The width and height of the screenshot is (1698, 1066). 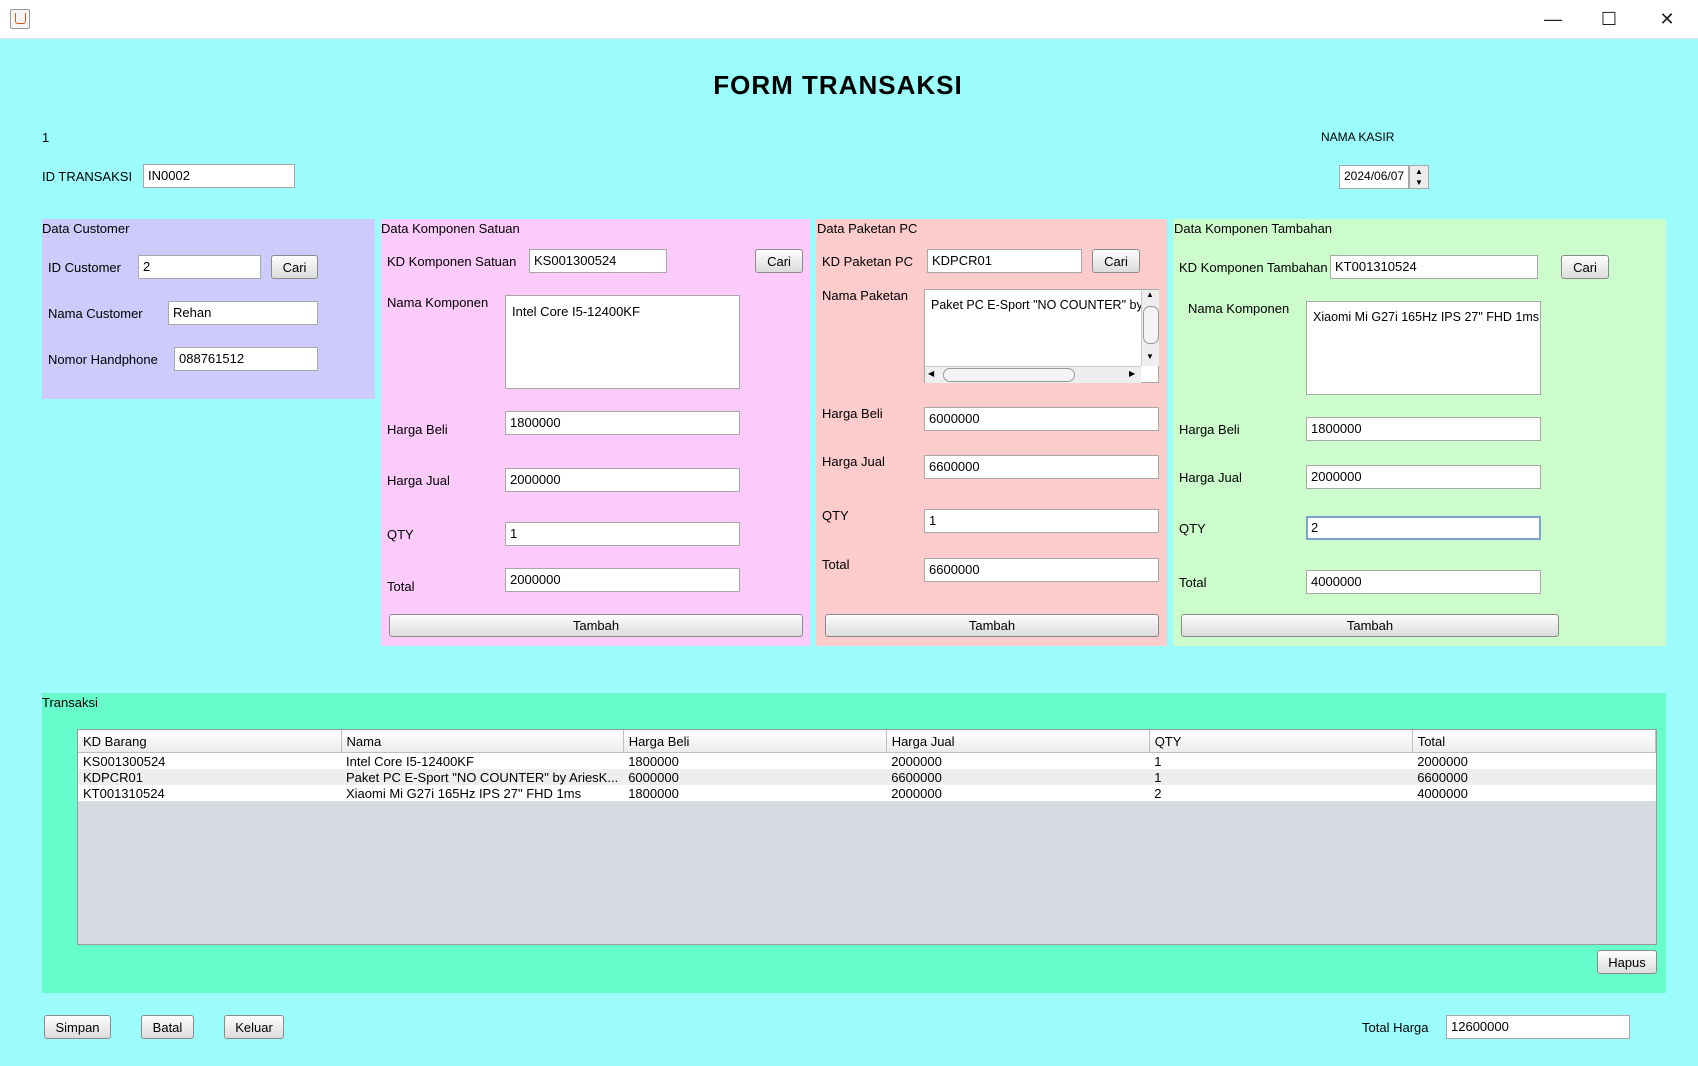 What do you see at coordinates (868, 261) in the screenshot?
I see `kd-paketan-label: KD Paketan PC` at bounding box center [868, 261].